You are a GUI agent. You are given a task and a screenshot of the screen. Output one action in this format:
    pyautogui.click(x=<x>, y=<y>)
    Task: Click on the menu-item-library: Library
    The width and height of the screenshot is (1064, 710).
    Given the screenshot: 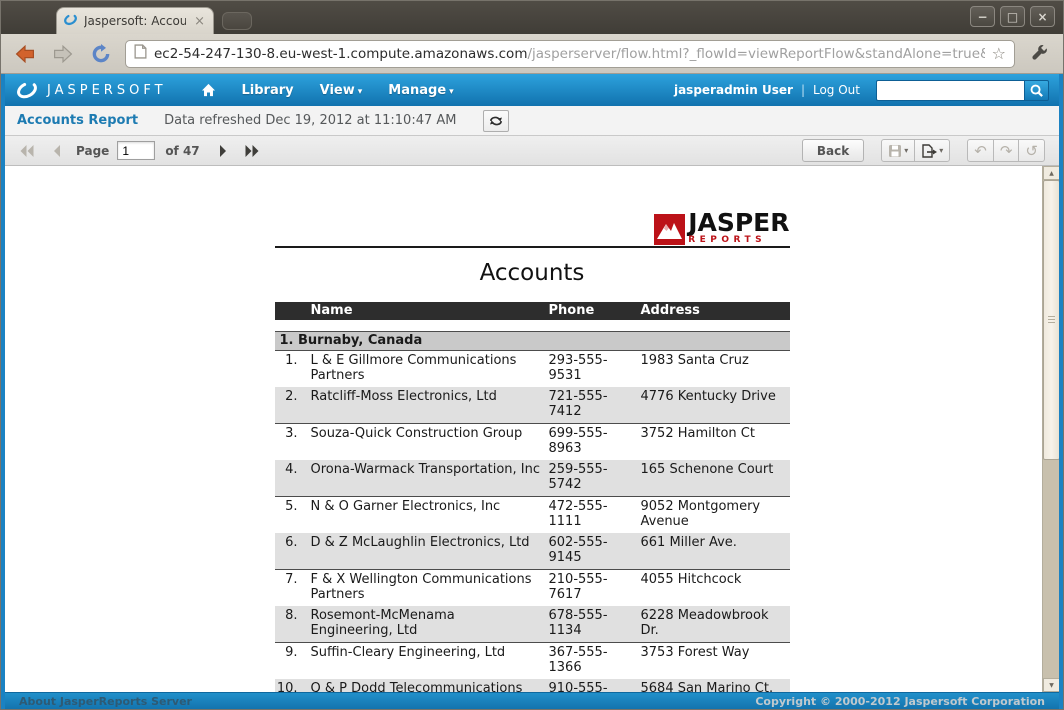 What is the action you would take?
    pyautogui.click(x=268, y=90)
    